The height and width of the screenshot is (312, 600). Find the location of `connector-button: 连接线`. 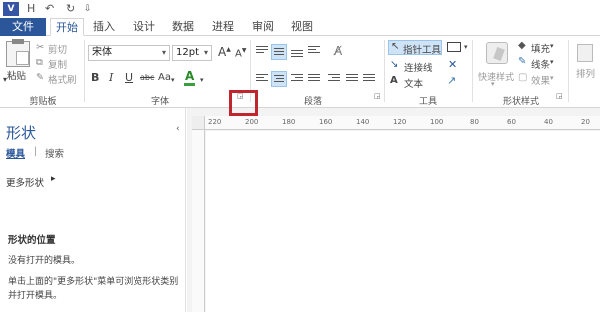

connector-button: 连接线 is located at coordinates (418, 67).